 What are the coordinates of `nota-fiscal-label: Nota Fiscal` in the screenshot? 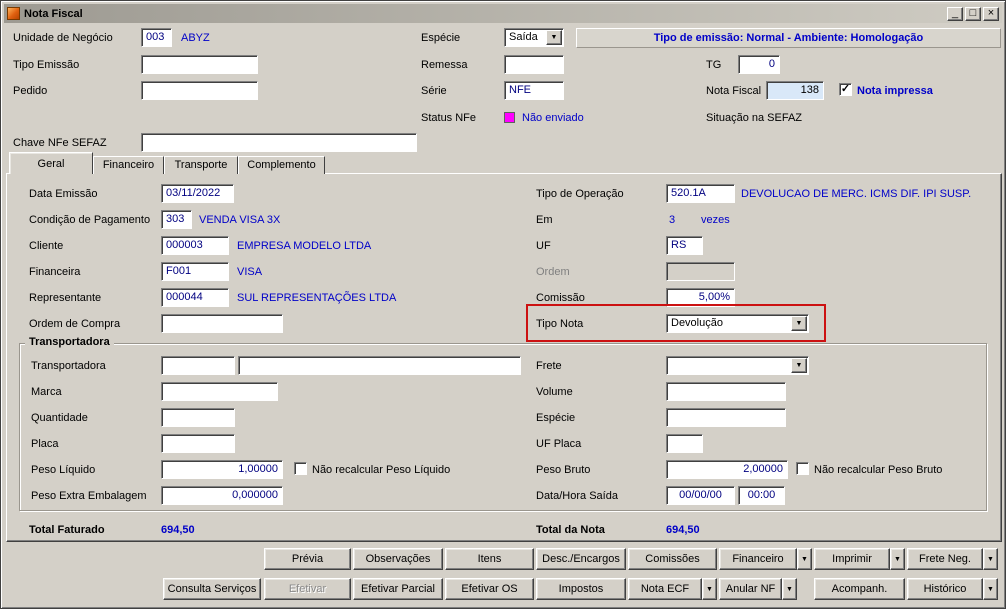 It's located at (734, 91).